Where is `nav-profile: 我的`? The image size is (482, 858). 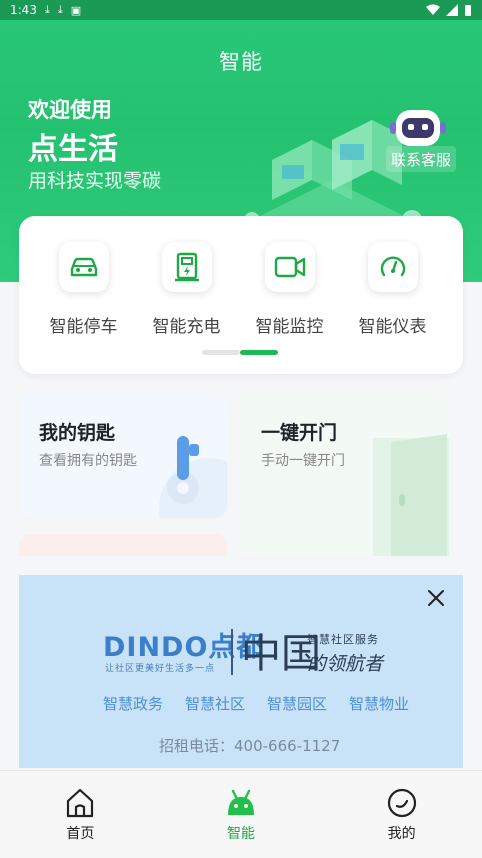 nav-profile: 我的 is located at coordinates (401, 814).